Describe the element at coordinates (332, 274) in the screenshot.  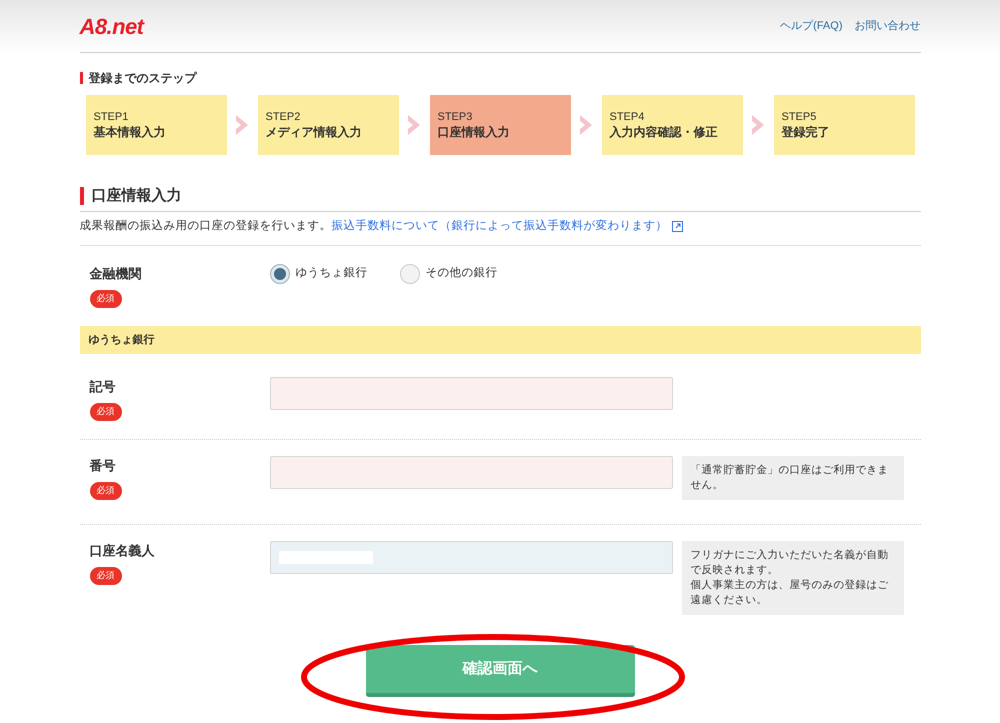
I see `radio-label: ゆうちょ銀行` at that location.